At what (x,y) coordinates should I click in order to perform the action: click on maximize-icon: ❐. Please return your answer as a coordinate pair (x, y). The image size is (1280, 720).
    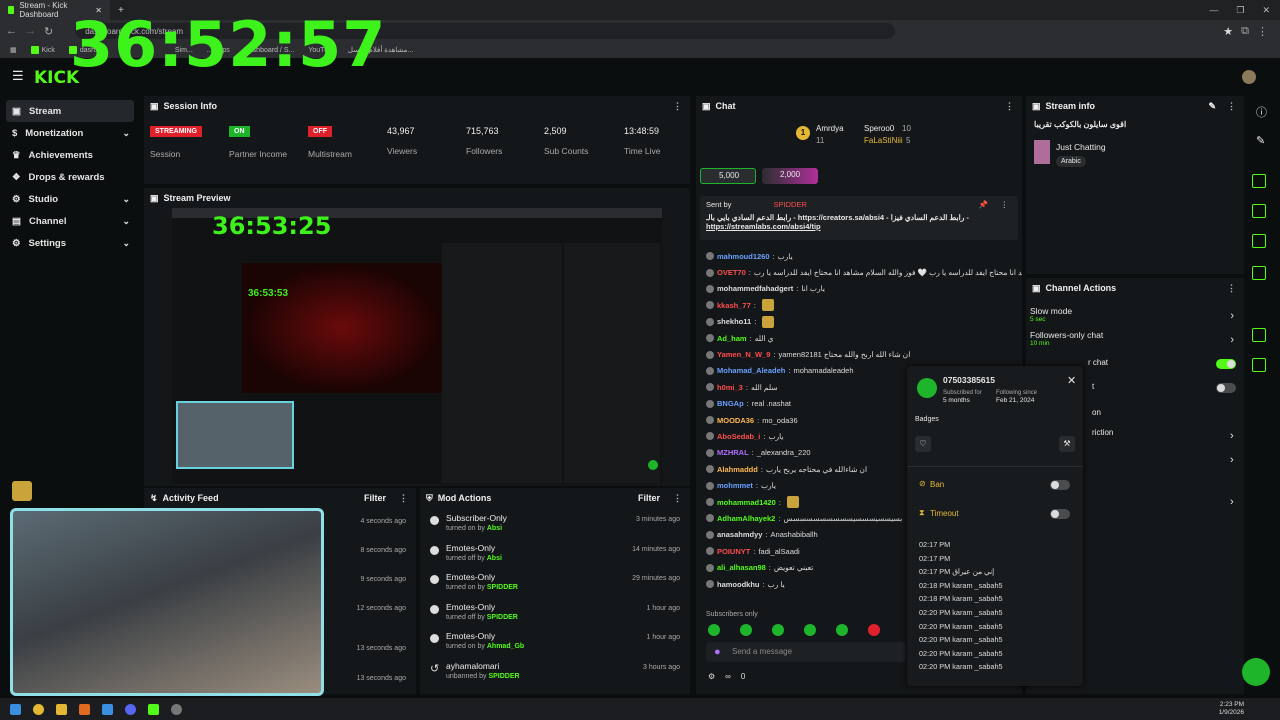
    Looking at the image, I should click on (1240, 10).